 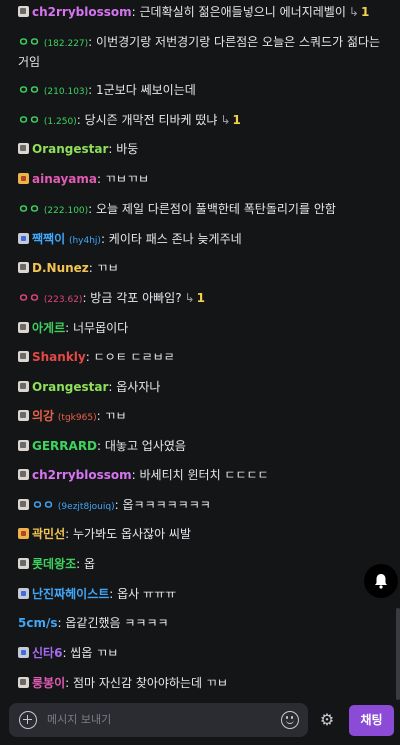 What do you see at coordinates (48, 683) in the screenshot?
I see `username: 룽봉이` at bounding box center [48, 683].